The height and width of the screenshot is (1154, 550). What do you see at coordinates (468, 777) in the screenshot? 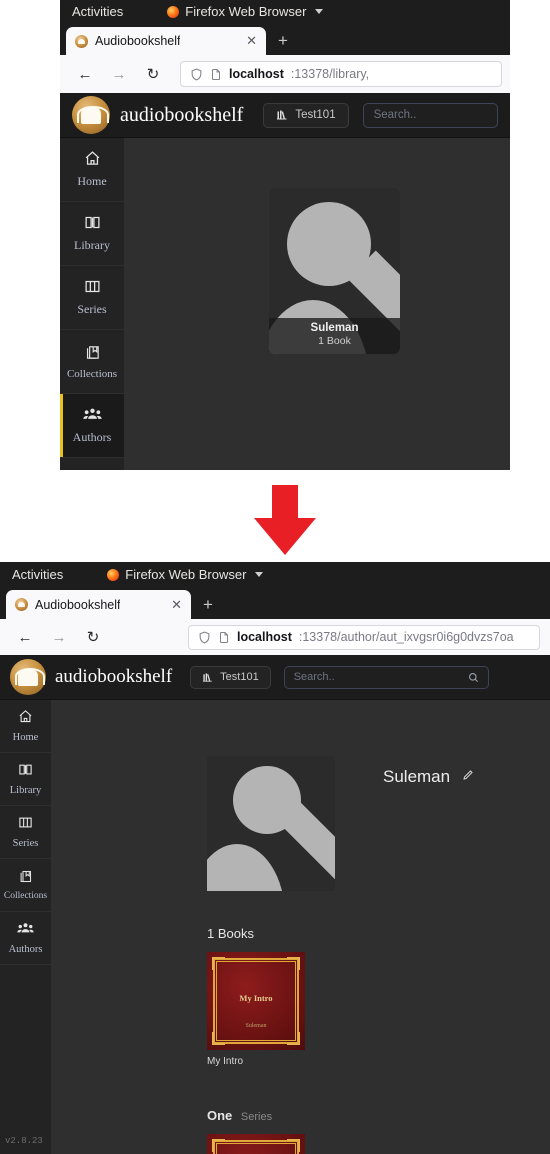
I see `pencil-icon` at bounding box center [468, 777].